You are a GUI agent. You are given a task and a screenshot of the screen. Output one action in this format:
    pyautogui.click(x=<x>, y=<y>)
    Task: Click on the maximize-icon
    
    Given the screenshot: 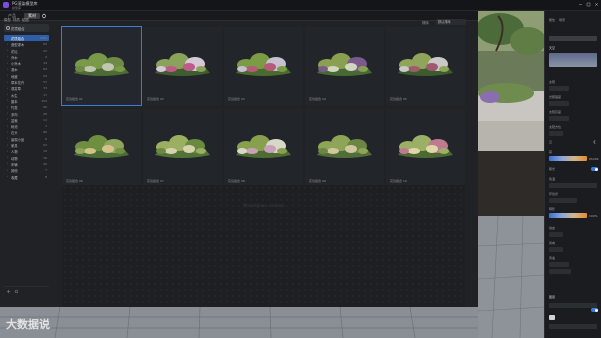 What is the action you would take?
    pyautogui.click(x=588, y=4)
    